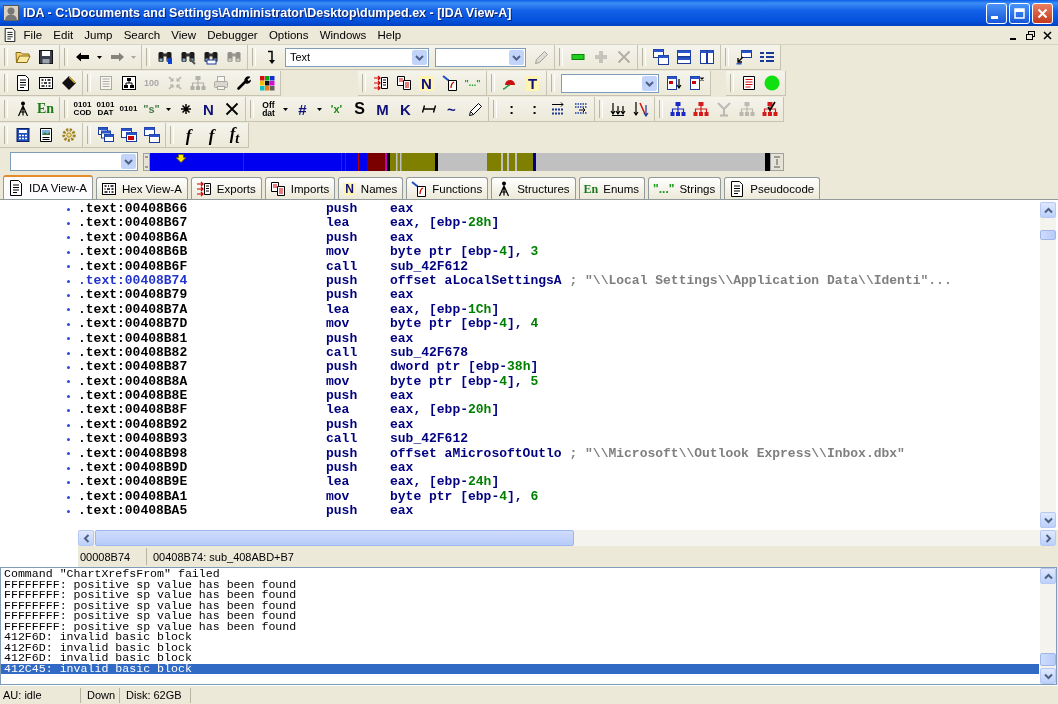 This screenshot has width=1058, height=704. What do you see at coordinates (105, 109) in the screenshot?
I see `toolbar-button: 0101 DAT` at bounding box center [105, 109].